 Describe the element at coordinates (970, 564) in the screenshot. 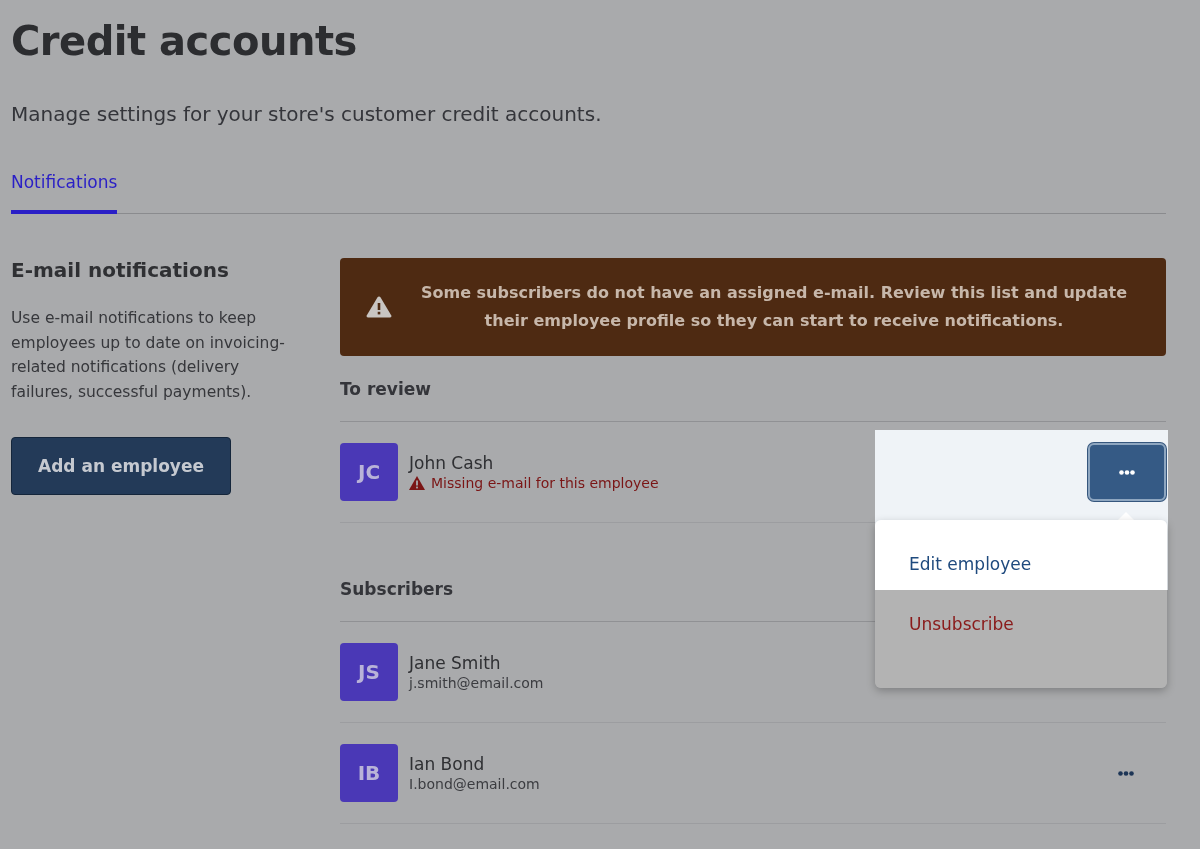

I see `menu-item: Edit employee` at that location.